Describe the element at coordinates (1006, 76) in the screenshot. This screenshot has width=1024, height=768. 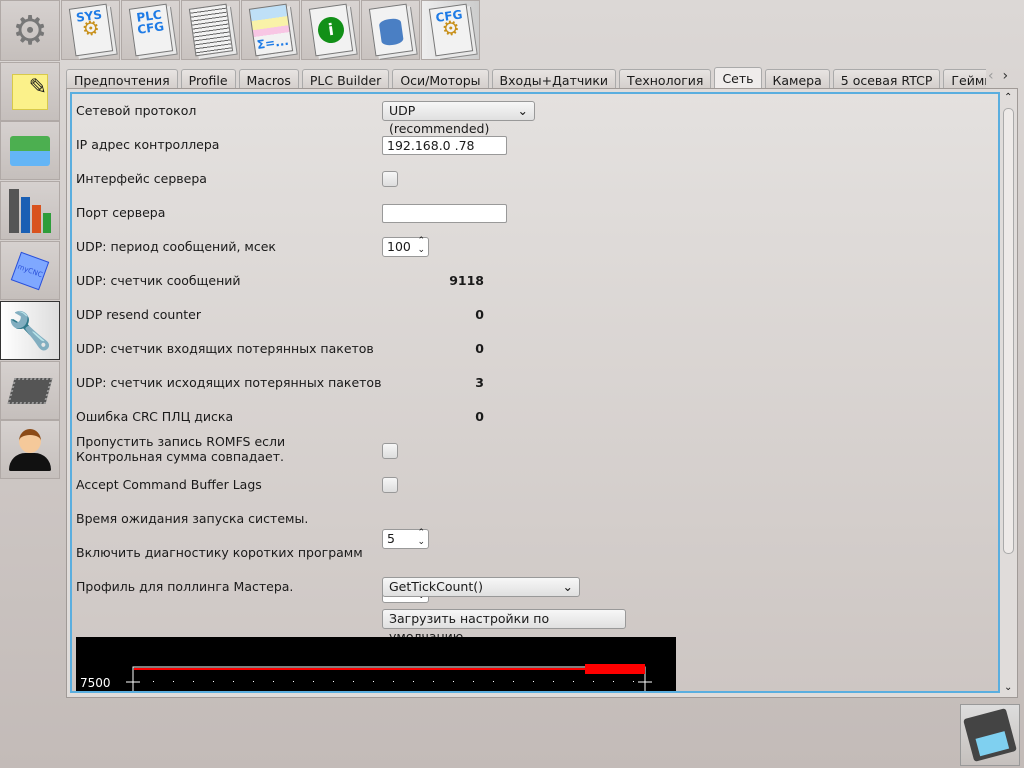
I see `tab-scroll-right-icon: ›` at that location.